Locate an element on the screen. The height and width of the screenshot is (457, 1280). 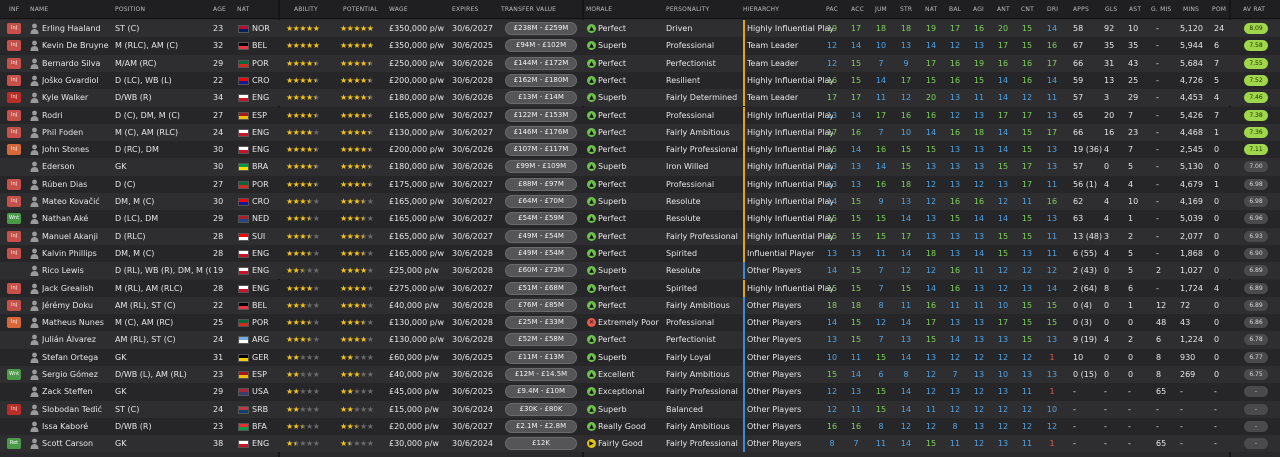
transfer-value-pill: £12M - £14.5M is located at coordinates (541, 374).